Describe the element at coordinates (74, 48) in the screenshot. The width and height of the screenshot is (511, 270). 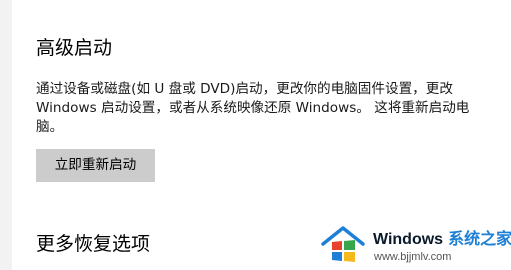
I see `advanced-startup-heading: 高级启动` at that location.